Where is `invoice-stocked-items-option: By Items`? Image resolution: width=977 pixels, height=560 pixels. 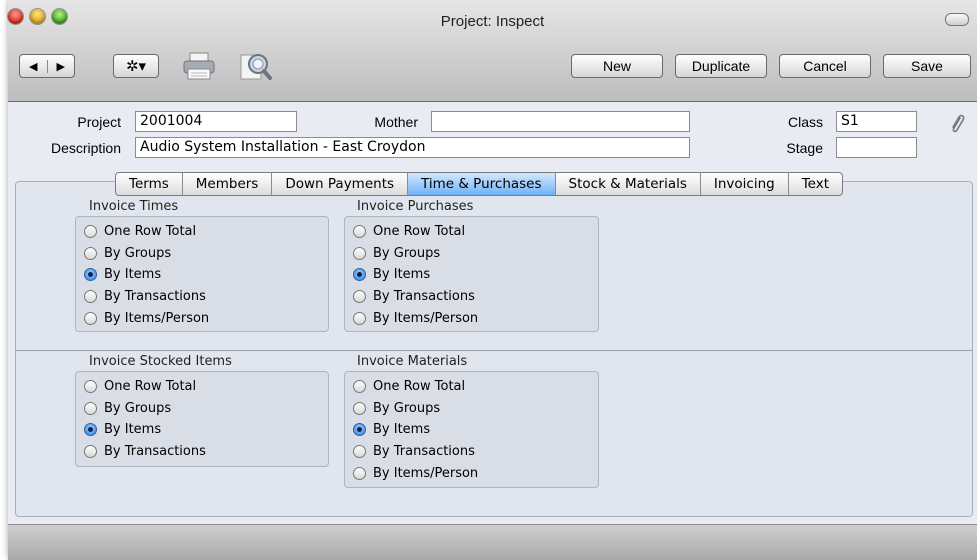
invoice-stocked-items-option: By Items is located at coordinates (122, 429).